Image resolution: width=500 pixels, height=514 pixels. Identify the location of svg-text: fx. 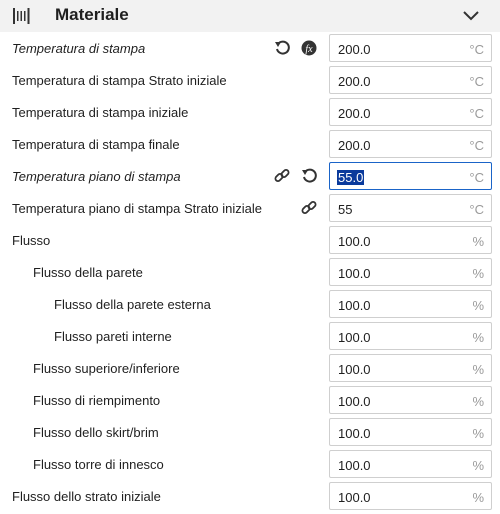
(309, 49).